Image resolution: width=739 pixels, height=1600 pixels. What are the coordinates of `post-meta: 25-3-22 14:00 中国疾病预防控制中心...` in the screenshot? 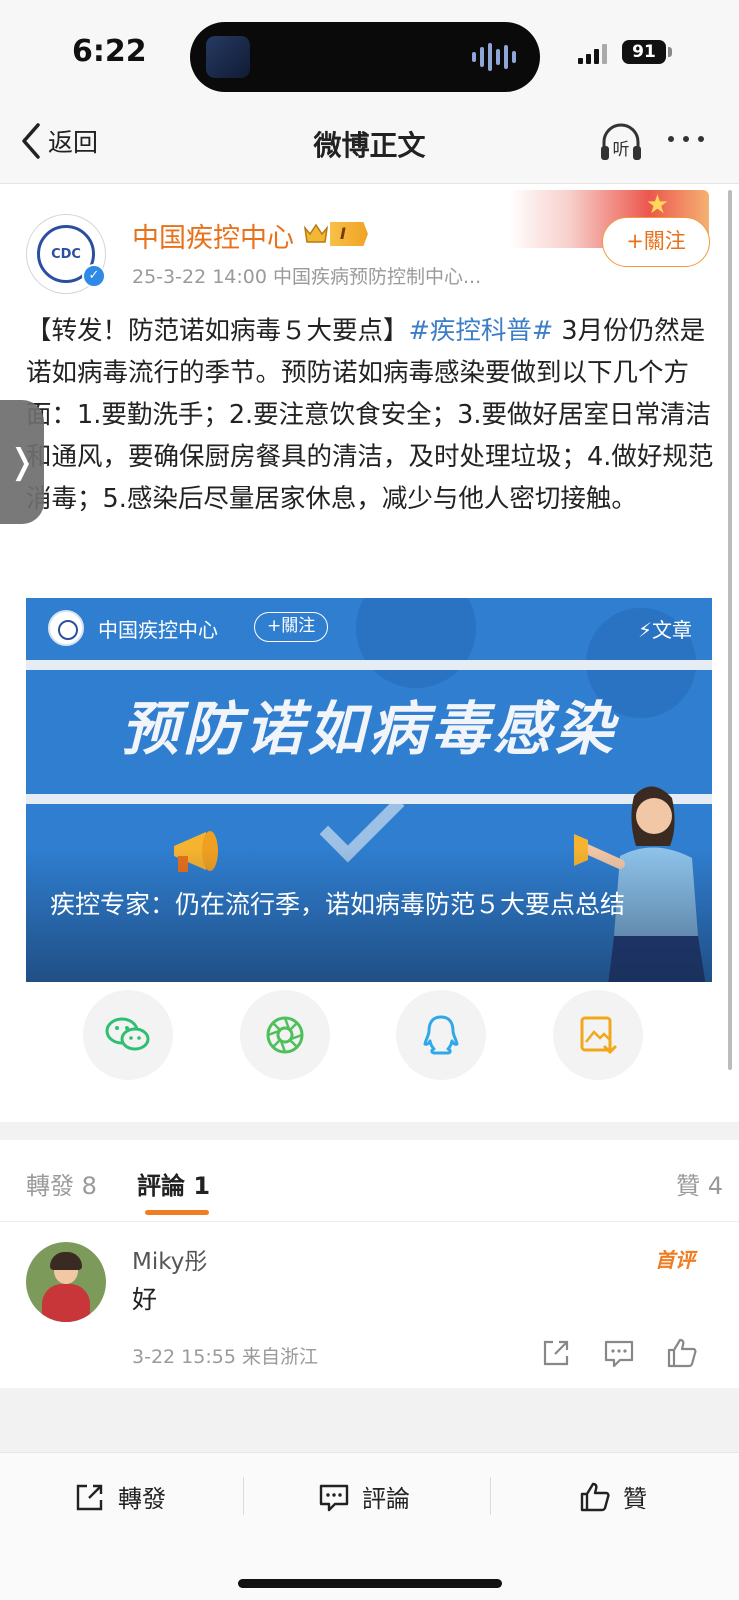 It's located at (307, 277).